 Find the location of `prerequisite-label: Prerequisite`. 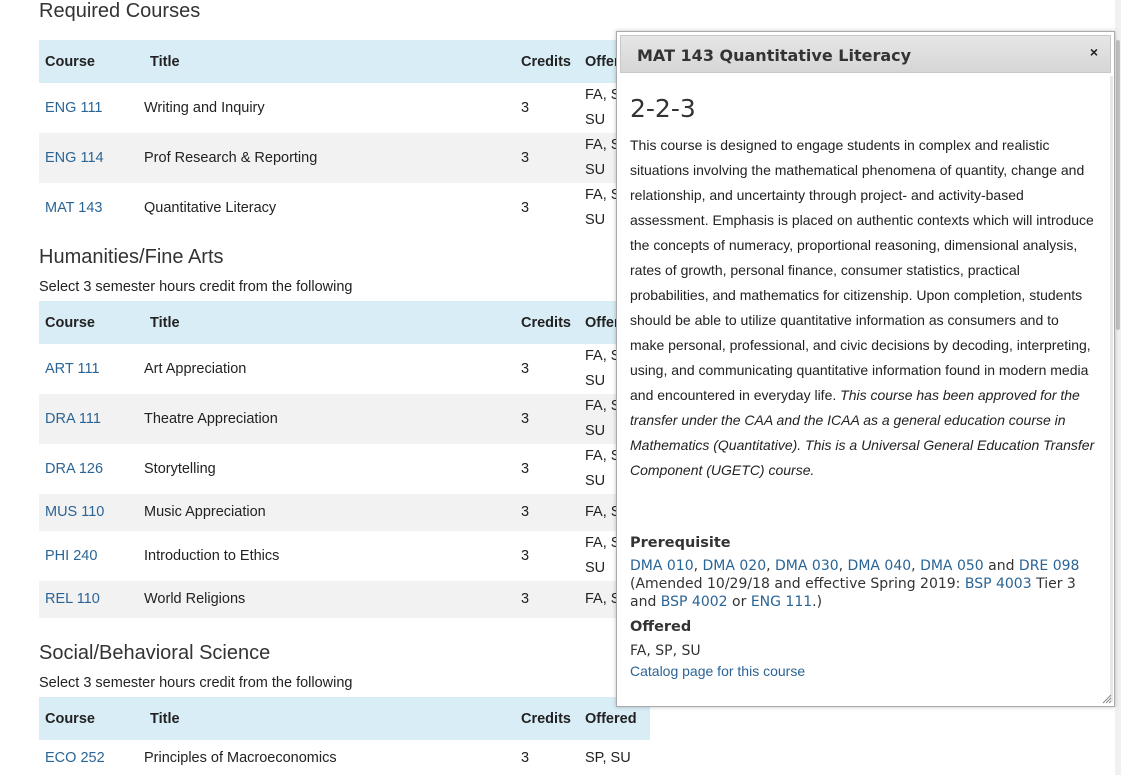

prerequisite-label: Prerequisite is located at coordinates (680, 543).